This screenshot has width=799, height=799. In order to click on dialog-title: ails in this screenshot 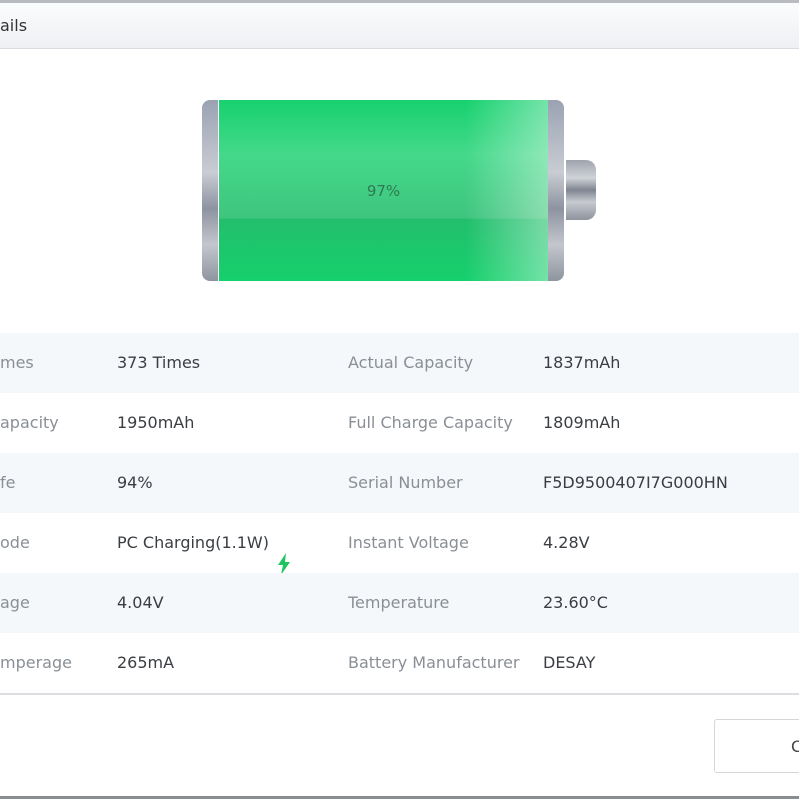, I will do `click(14, 25)`.